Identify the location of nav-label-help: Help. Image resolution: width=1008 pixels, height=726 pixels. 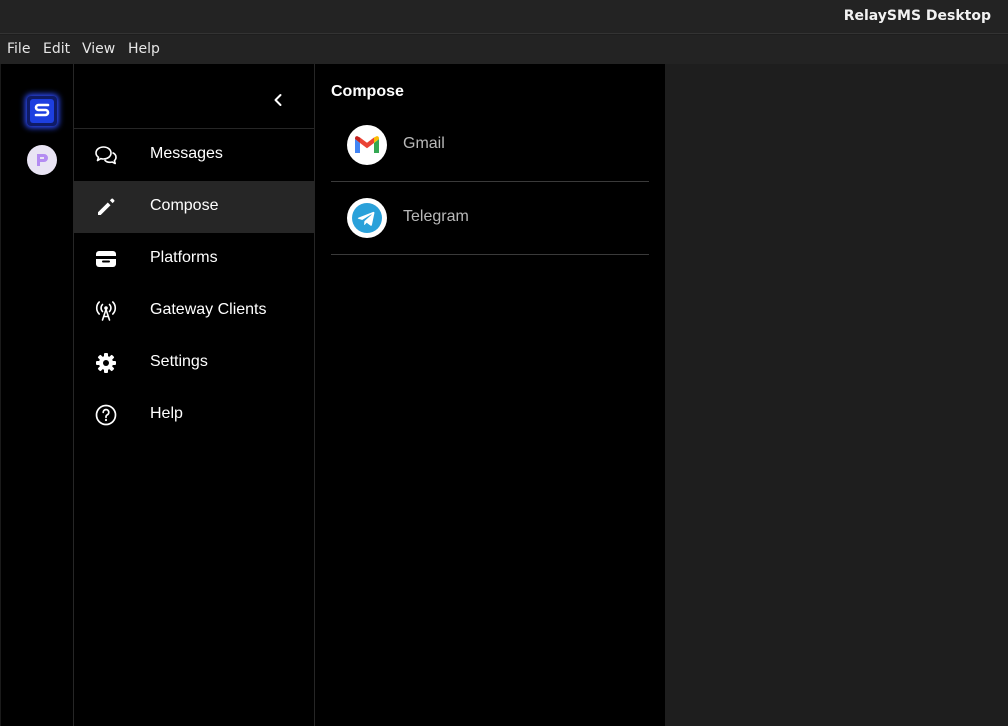
(166, 413).